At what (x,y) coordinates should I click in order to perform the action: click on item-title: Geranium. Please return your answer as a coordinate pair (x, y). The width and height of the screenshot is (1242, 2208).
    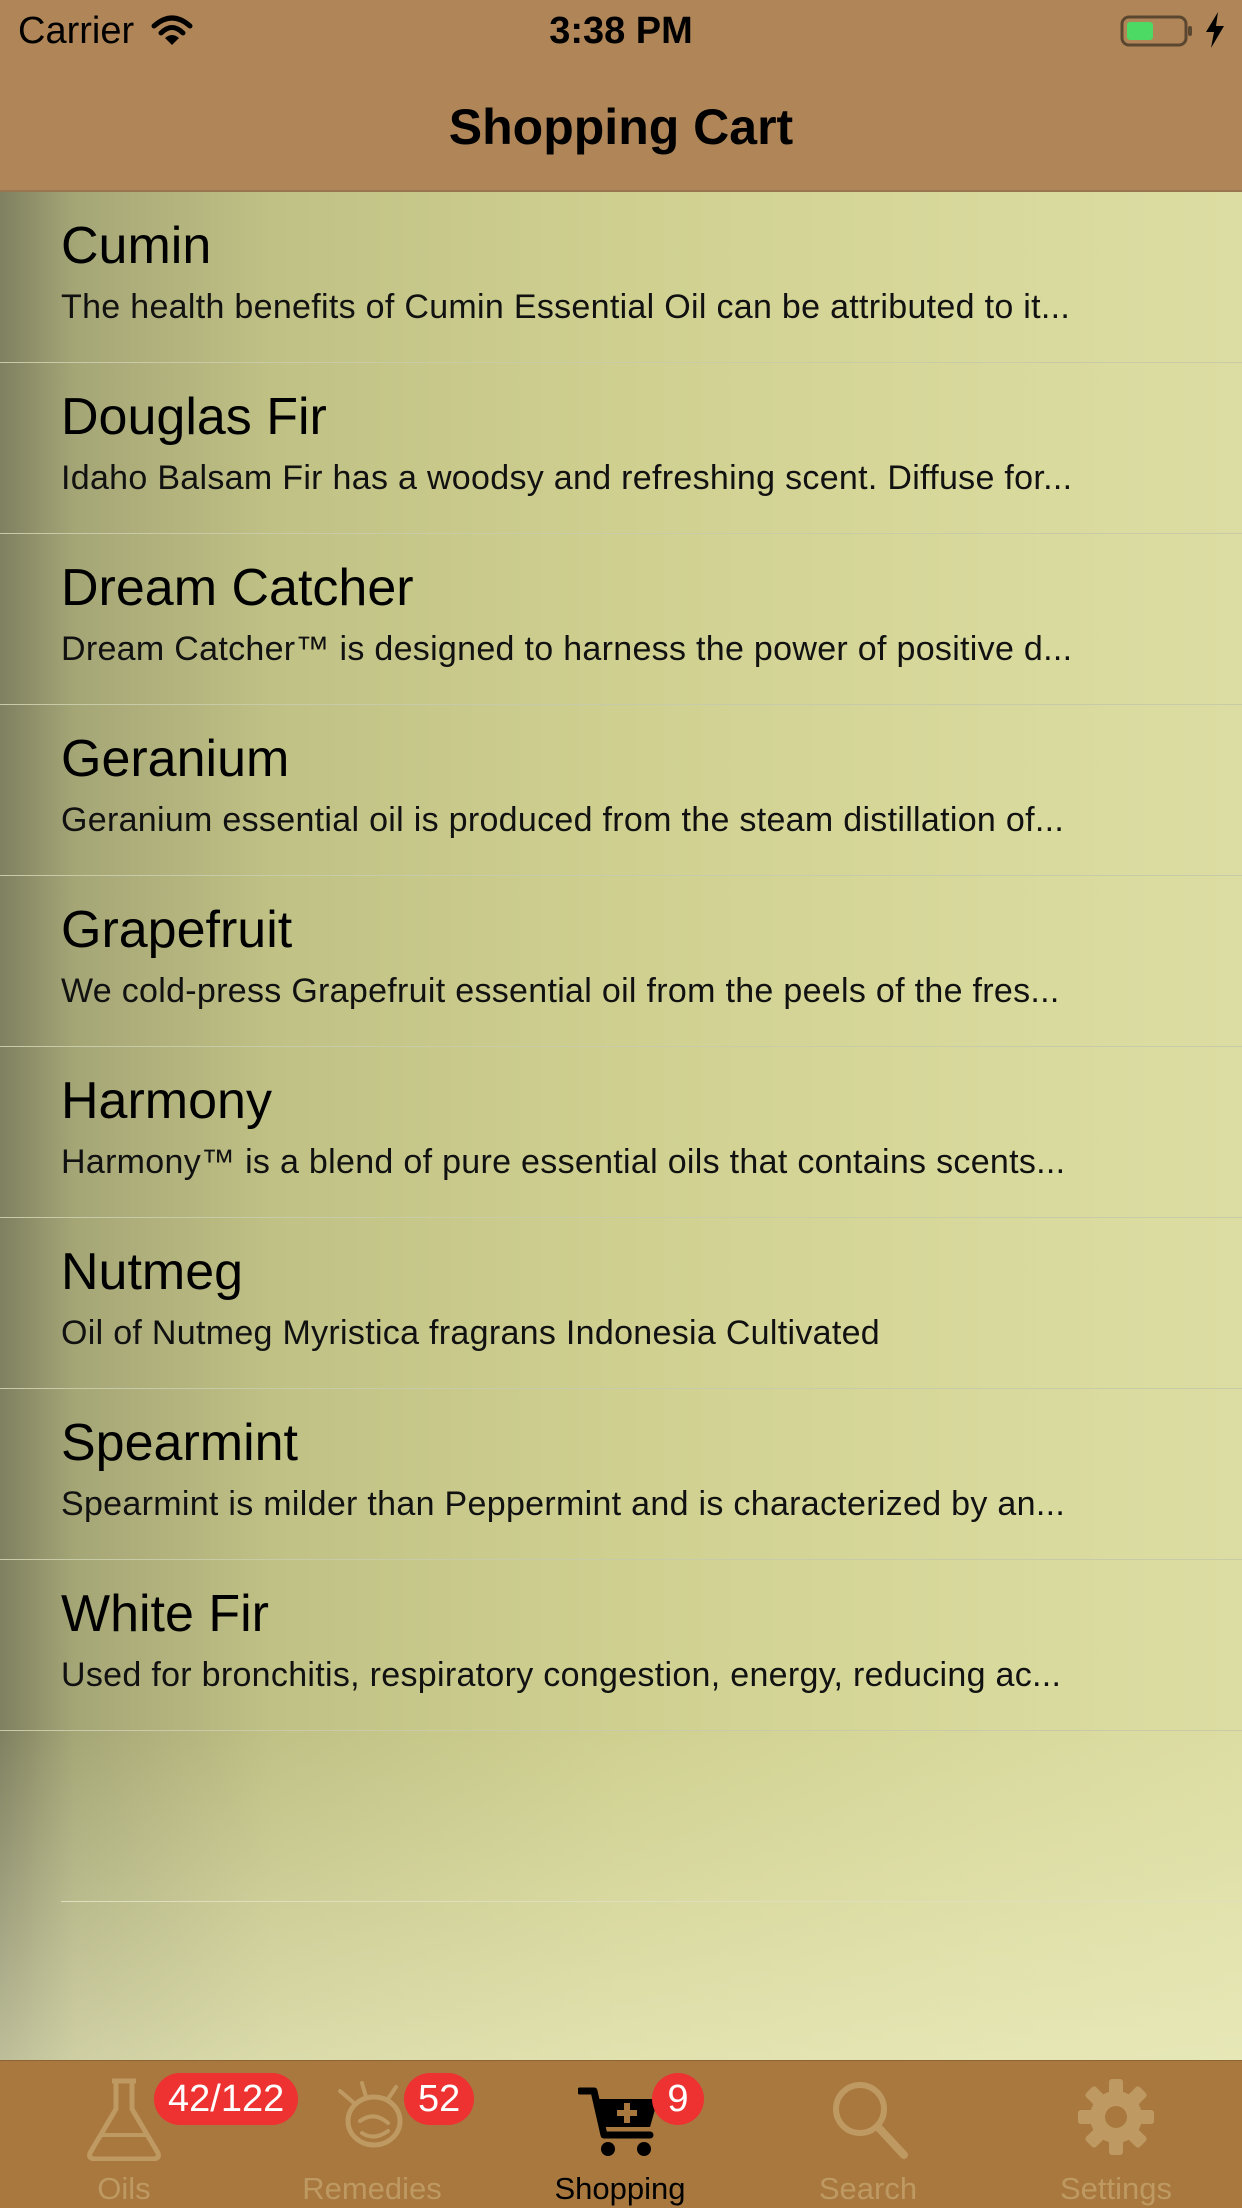
    Looking at the image, I should click on (175, 759).